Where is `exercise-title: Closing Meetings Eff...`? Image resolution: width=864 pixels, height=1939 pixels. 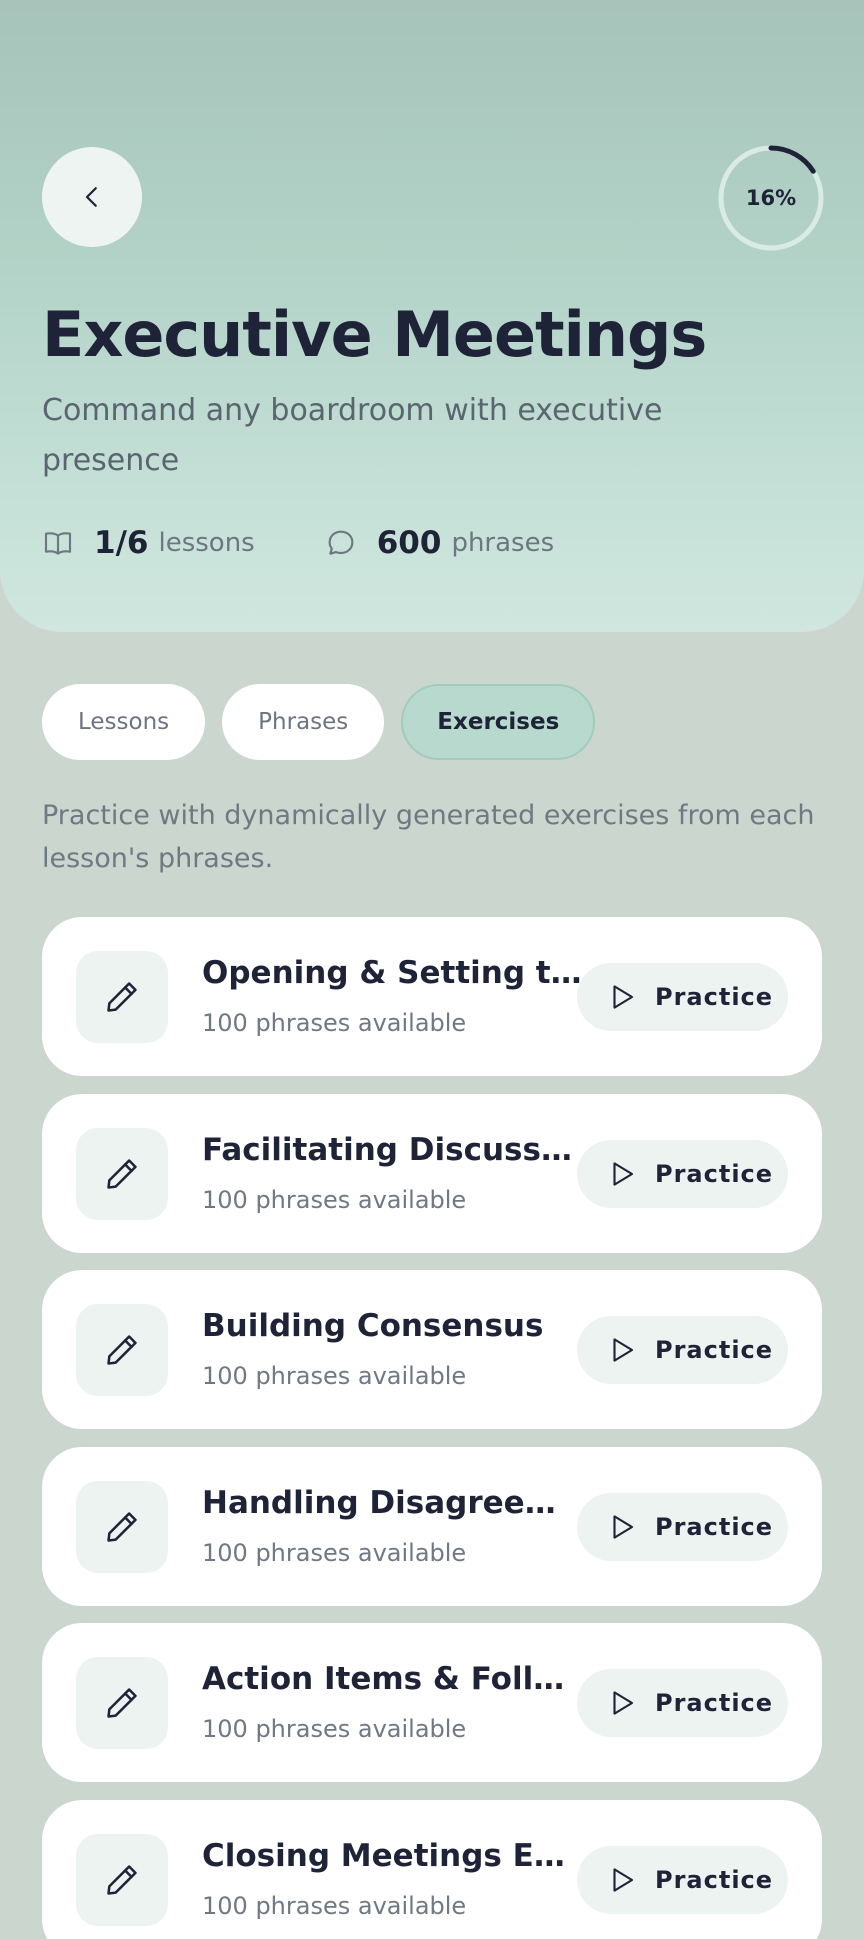
exercise-title: Closing Meetings Eff... is located at coordinates (392, 1855).